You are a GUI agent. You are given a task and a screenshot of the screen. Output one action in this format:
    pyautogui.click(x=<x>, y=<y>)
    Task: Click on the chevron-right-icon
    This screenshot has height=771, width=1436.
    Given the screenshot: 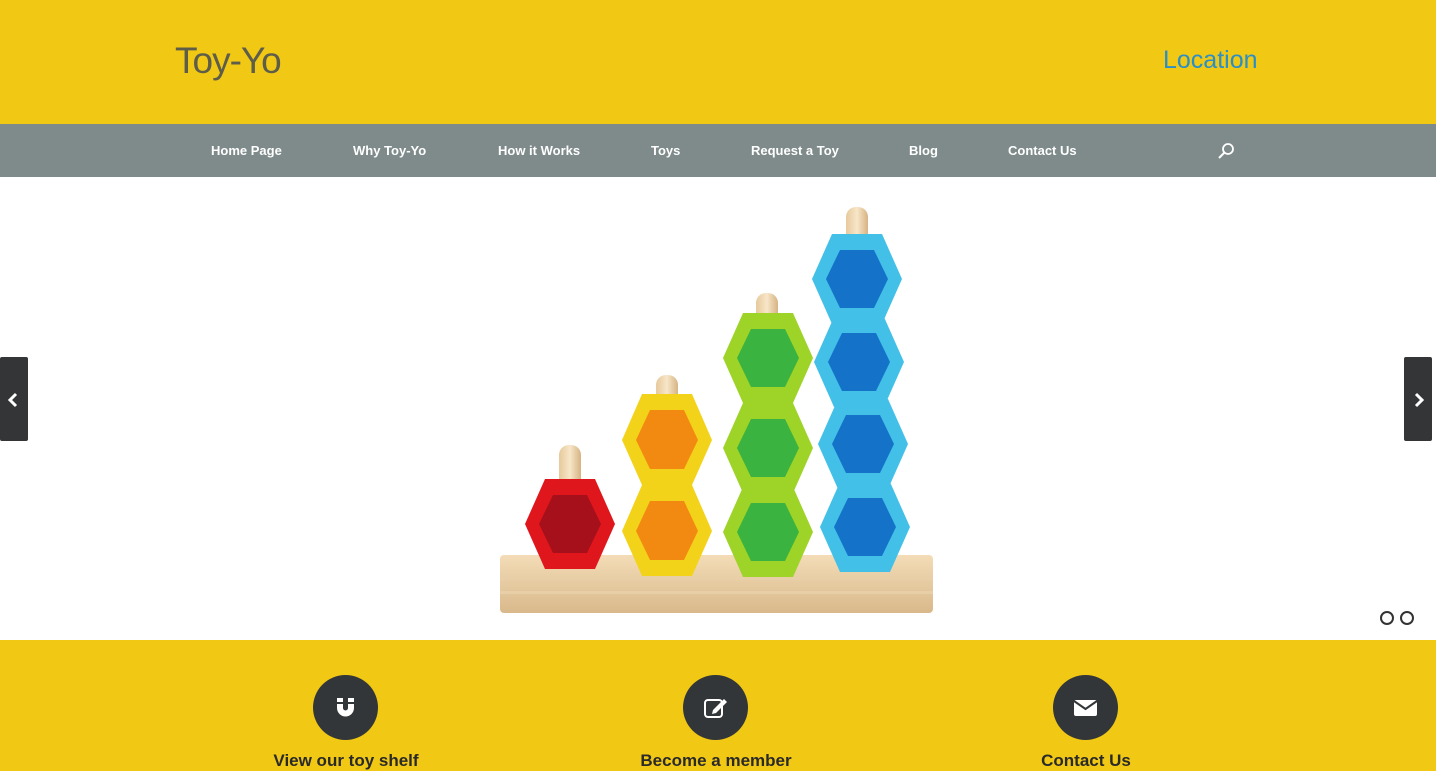 What is the action you would take?
    pyautogui.click(x=1419, y=400)
    